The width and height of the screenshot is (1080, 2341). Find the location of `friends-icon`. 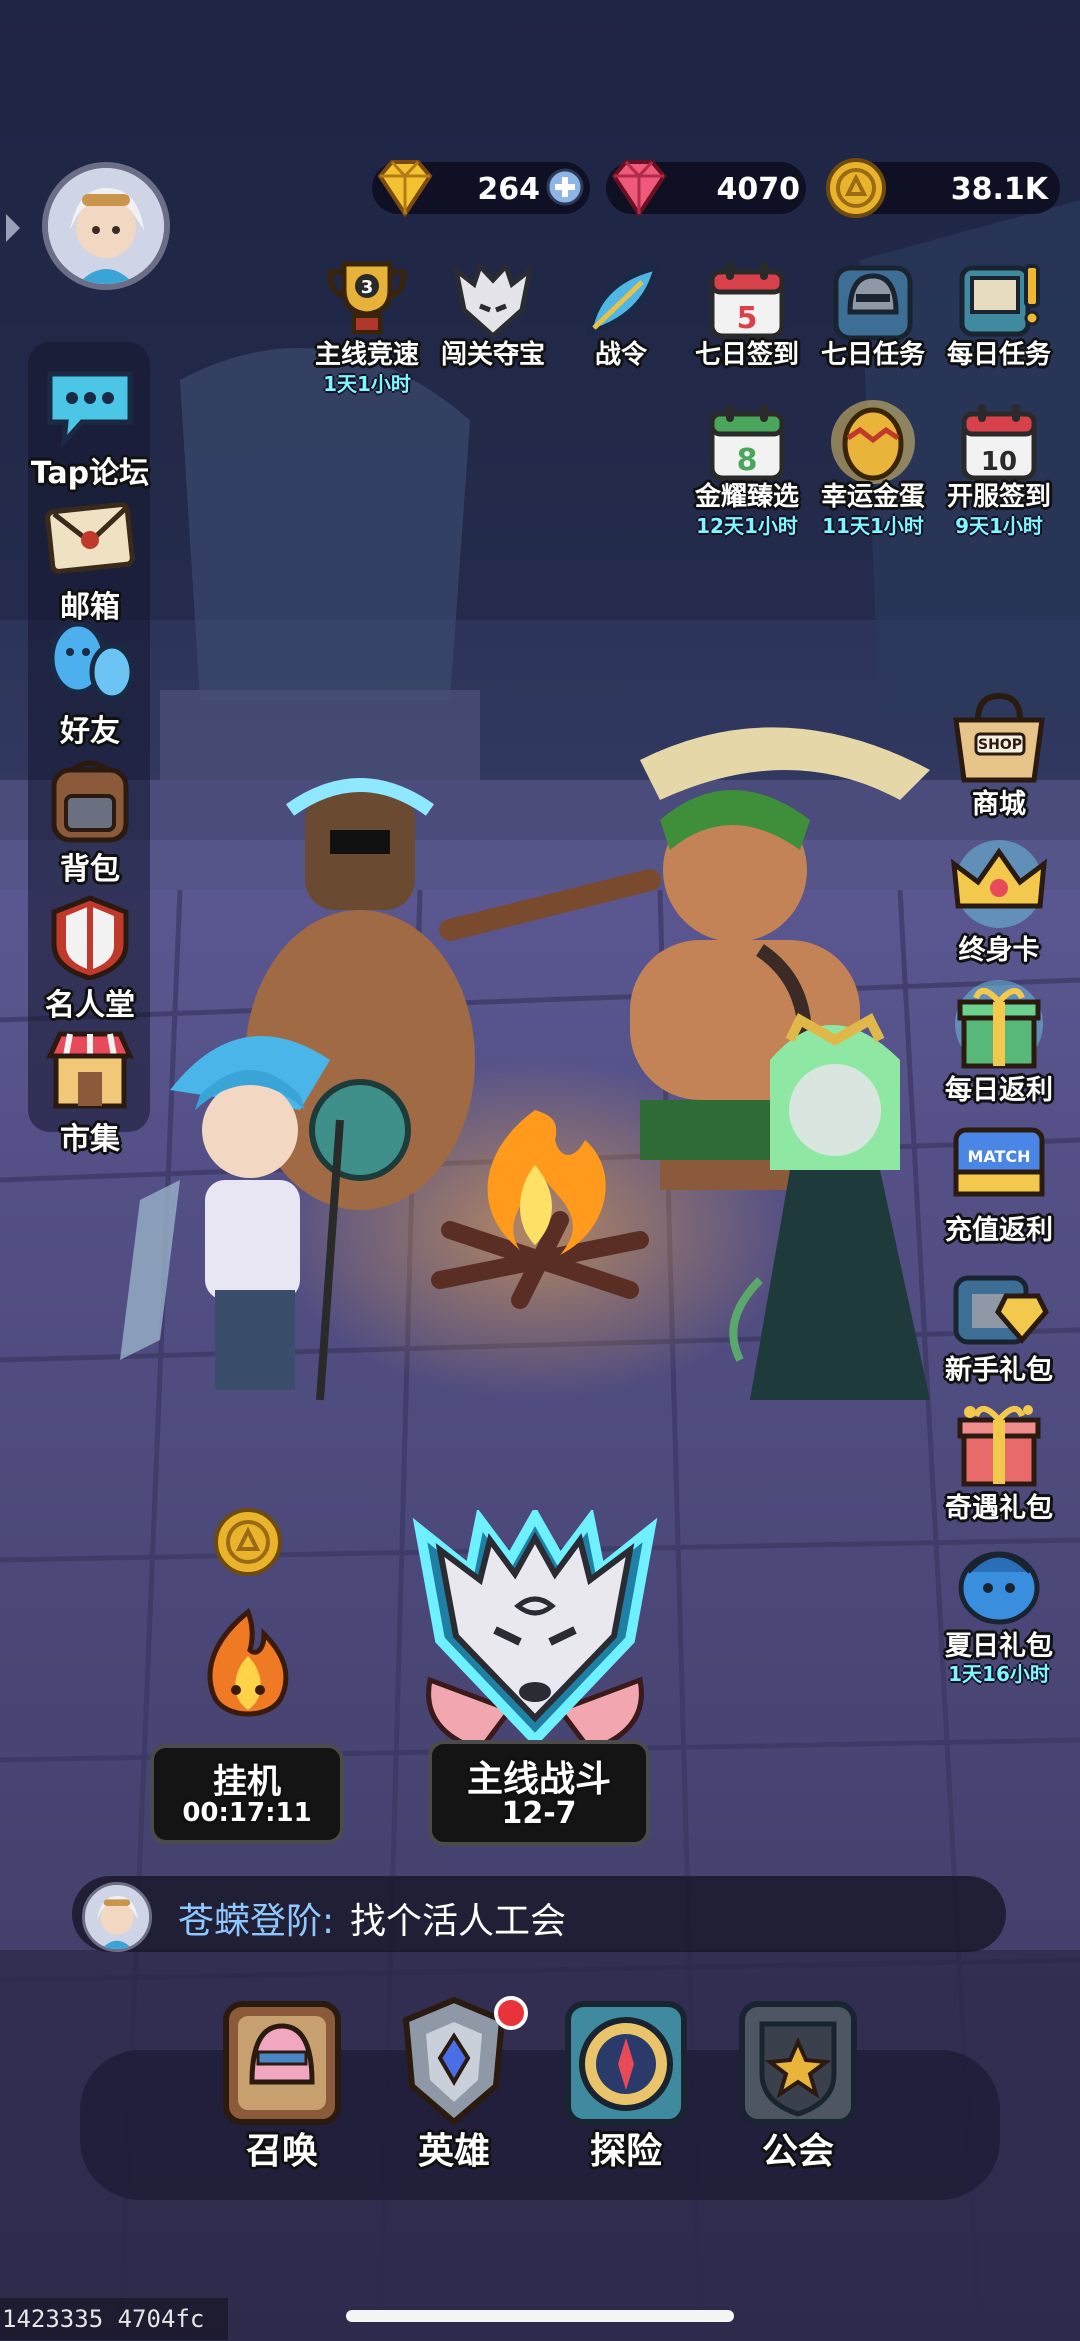

friends-icon is located at coordinates (92, 661).